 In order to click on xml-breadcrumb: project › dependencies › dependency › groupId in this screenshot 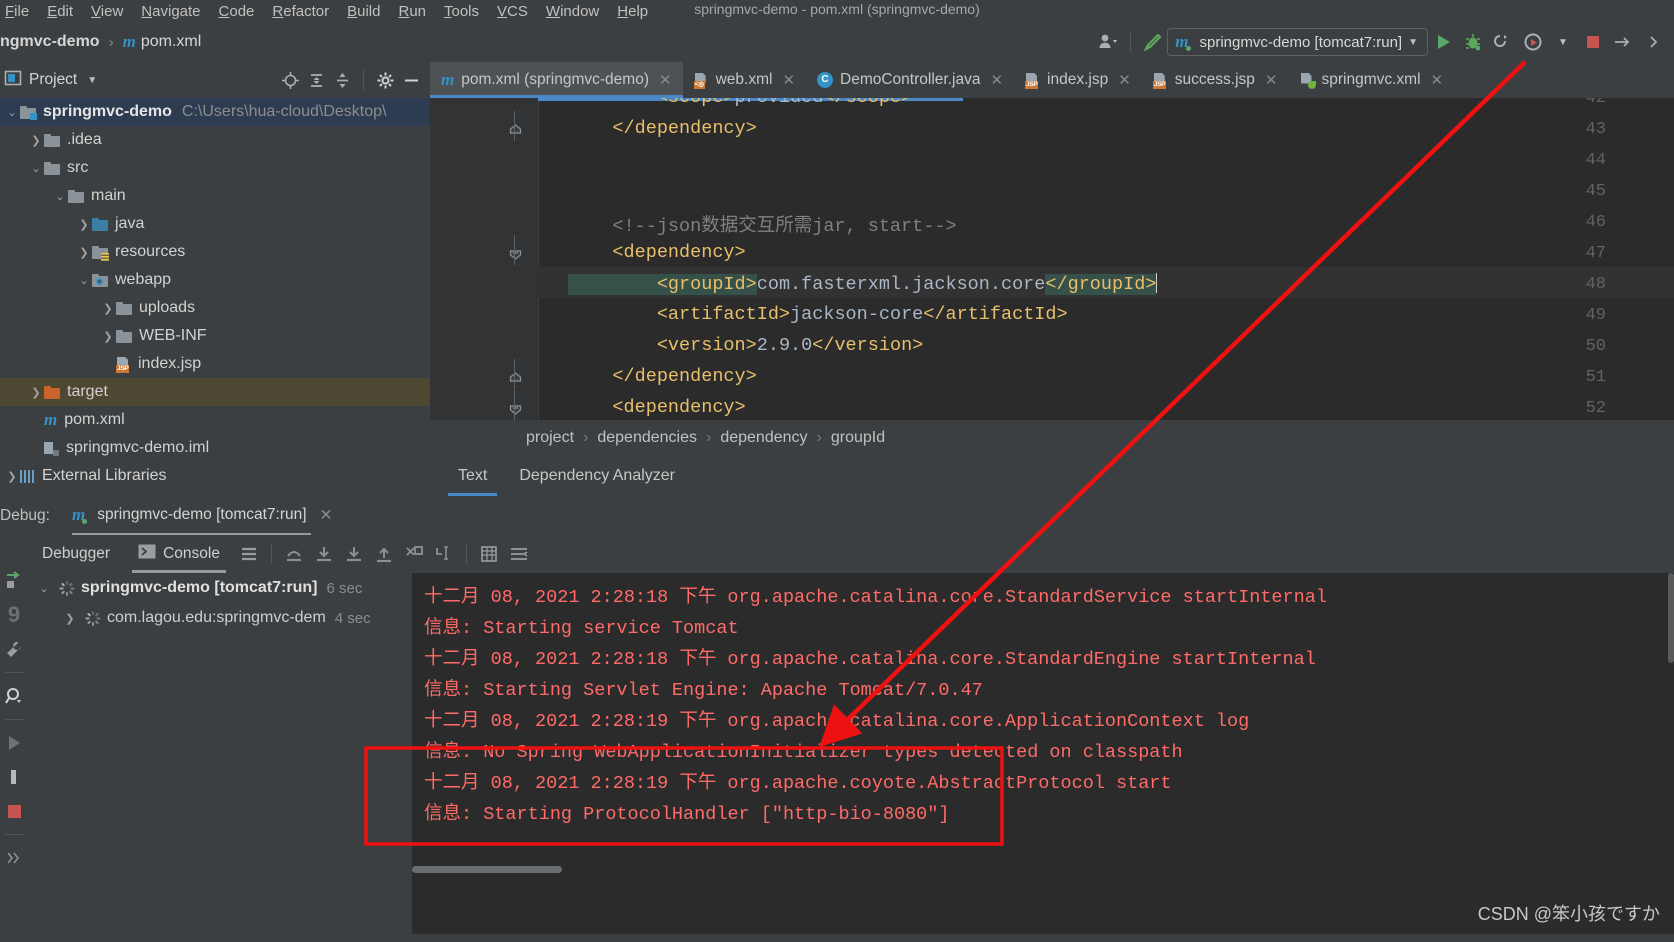, I will do `click(1052, 438)`.